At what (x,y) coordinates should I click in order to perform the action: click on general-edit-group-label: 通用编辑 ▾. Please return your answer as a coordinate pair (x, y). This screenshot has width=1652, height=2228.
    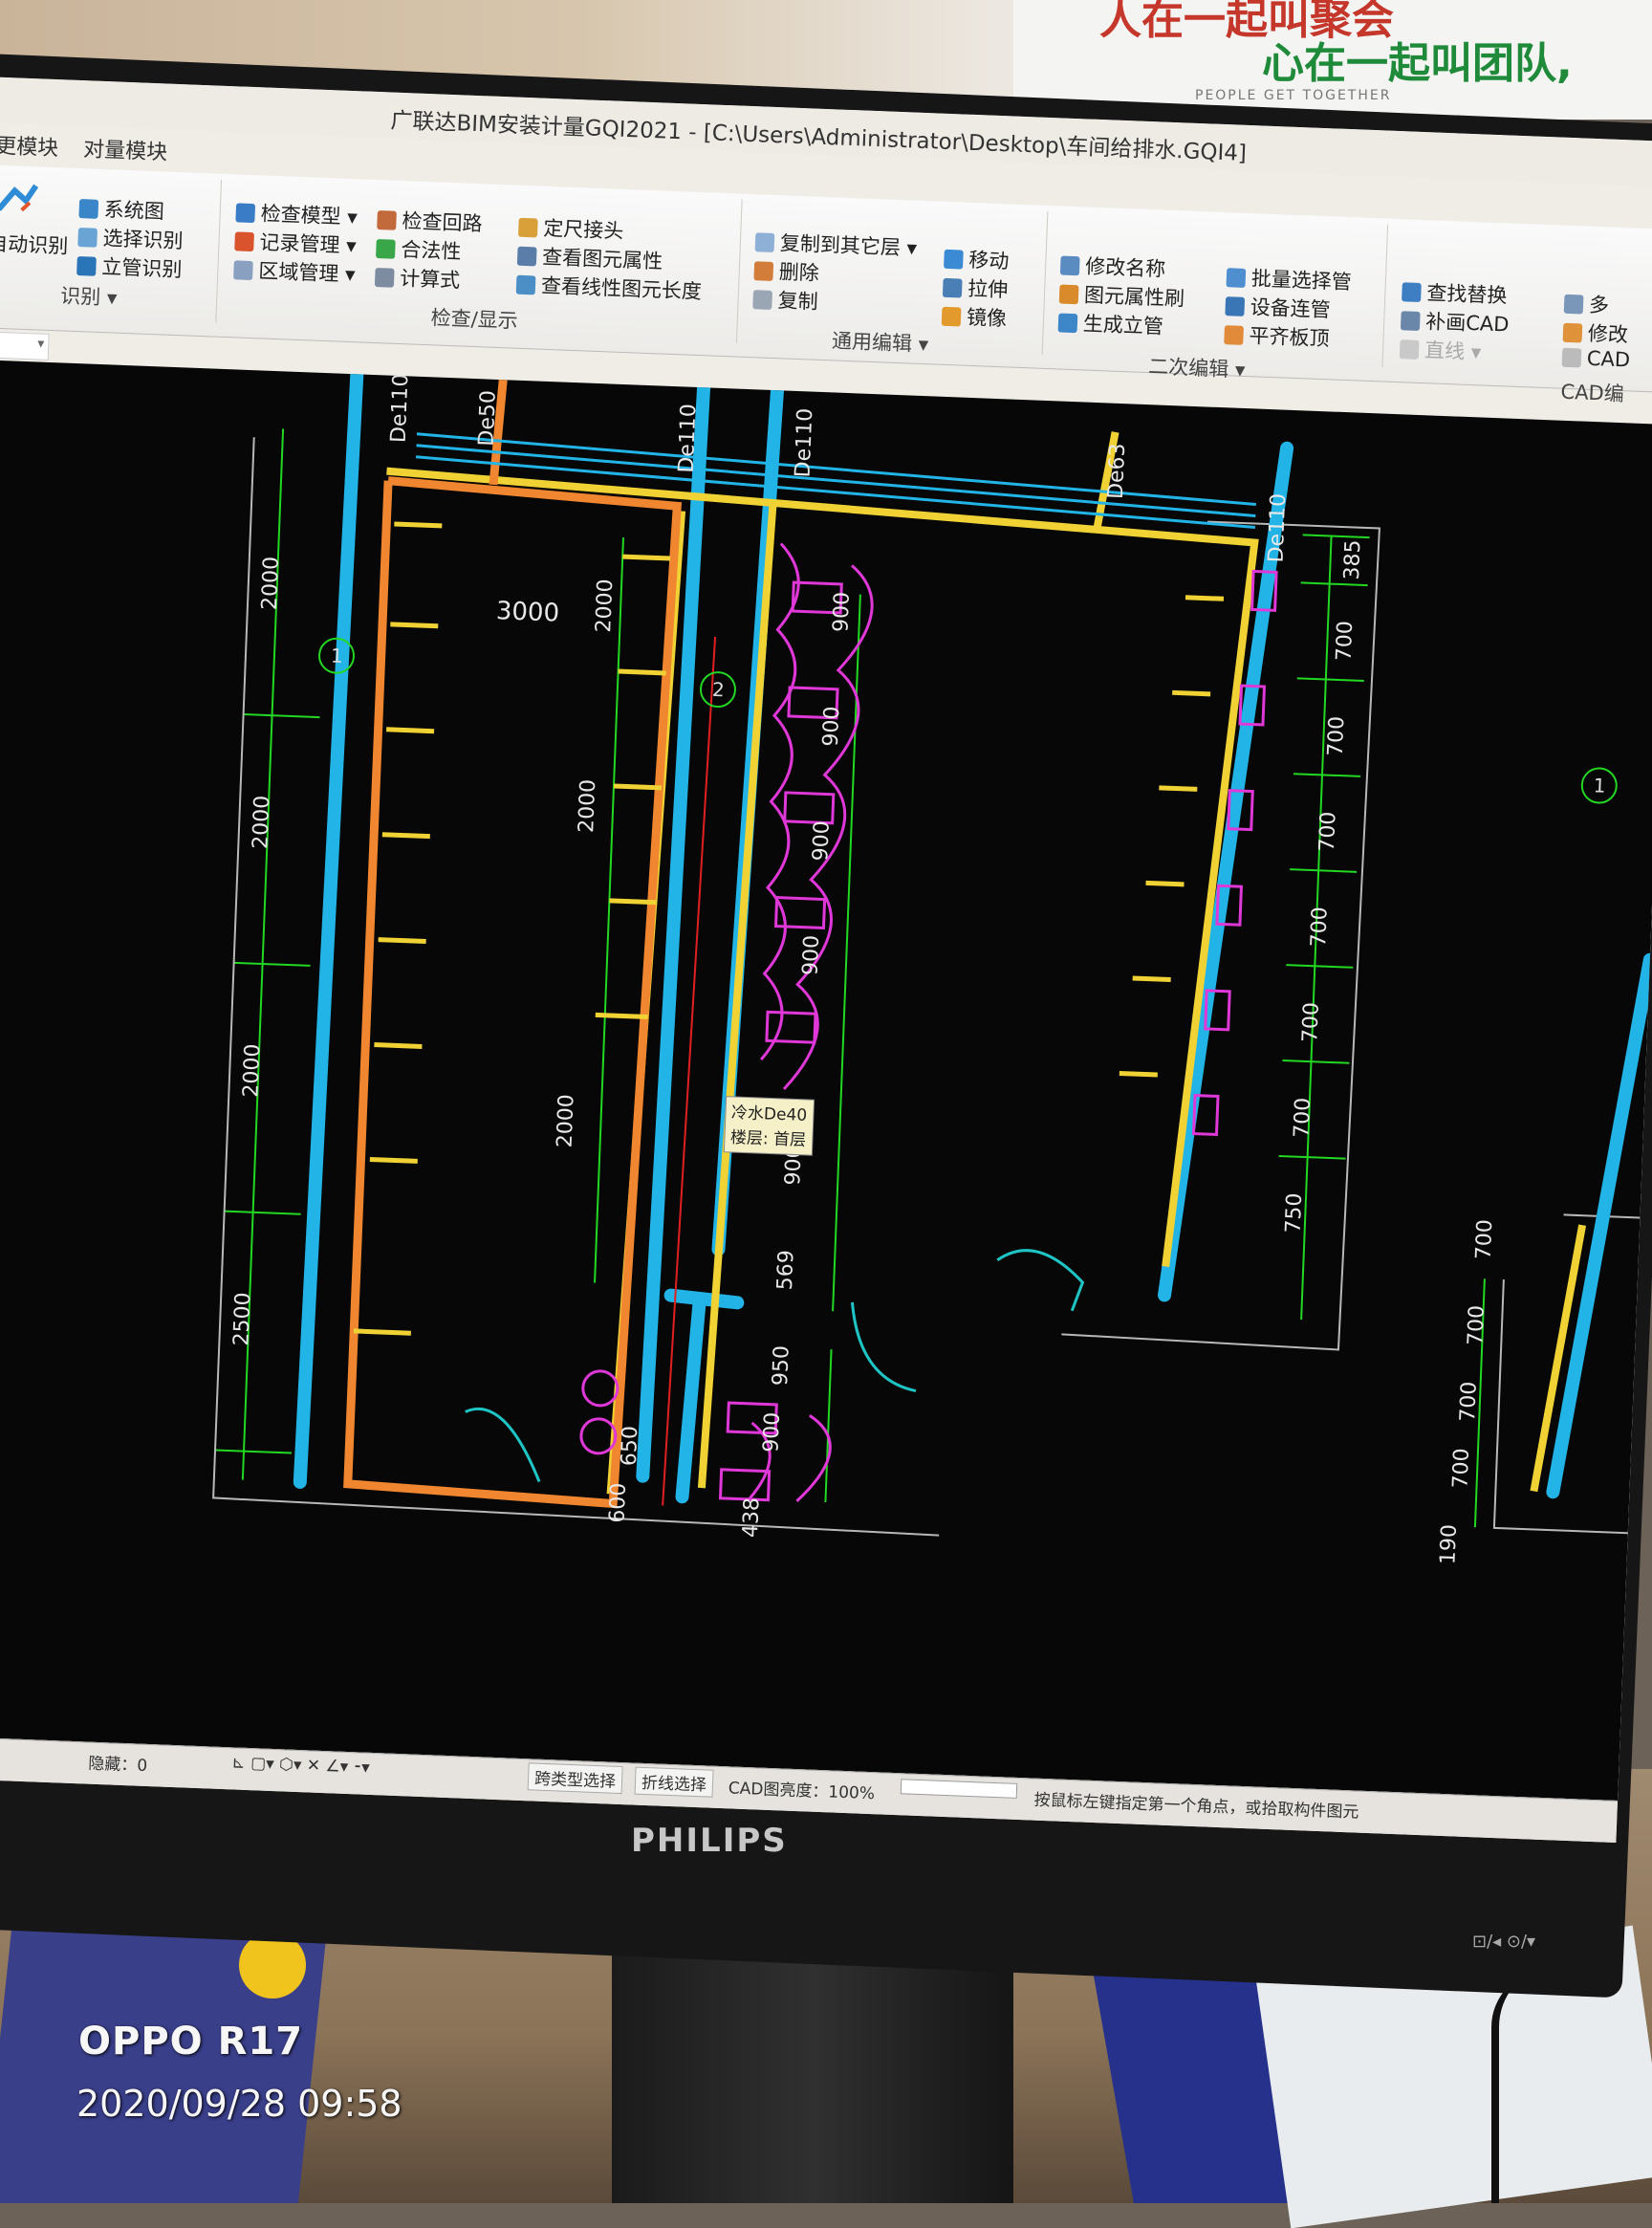
    Looking at the image, I should click on (880, 341).